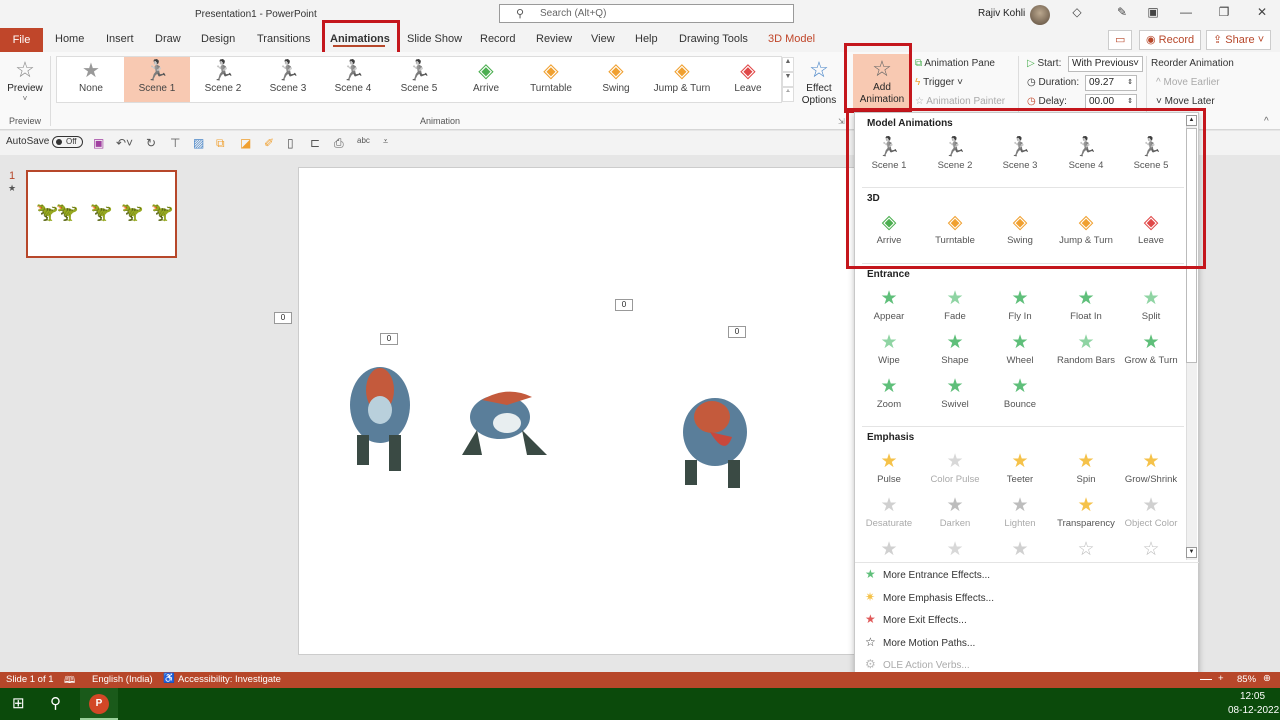  What do you see at coordinates (1185, 101) in the screenshot?
I see `move-later-button: ˅ Move Later` at bounding box center [1185, 101].